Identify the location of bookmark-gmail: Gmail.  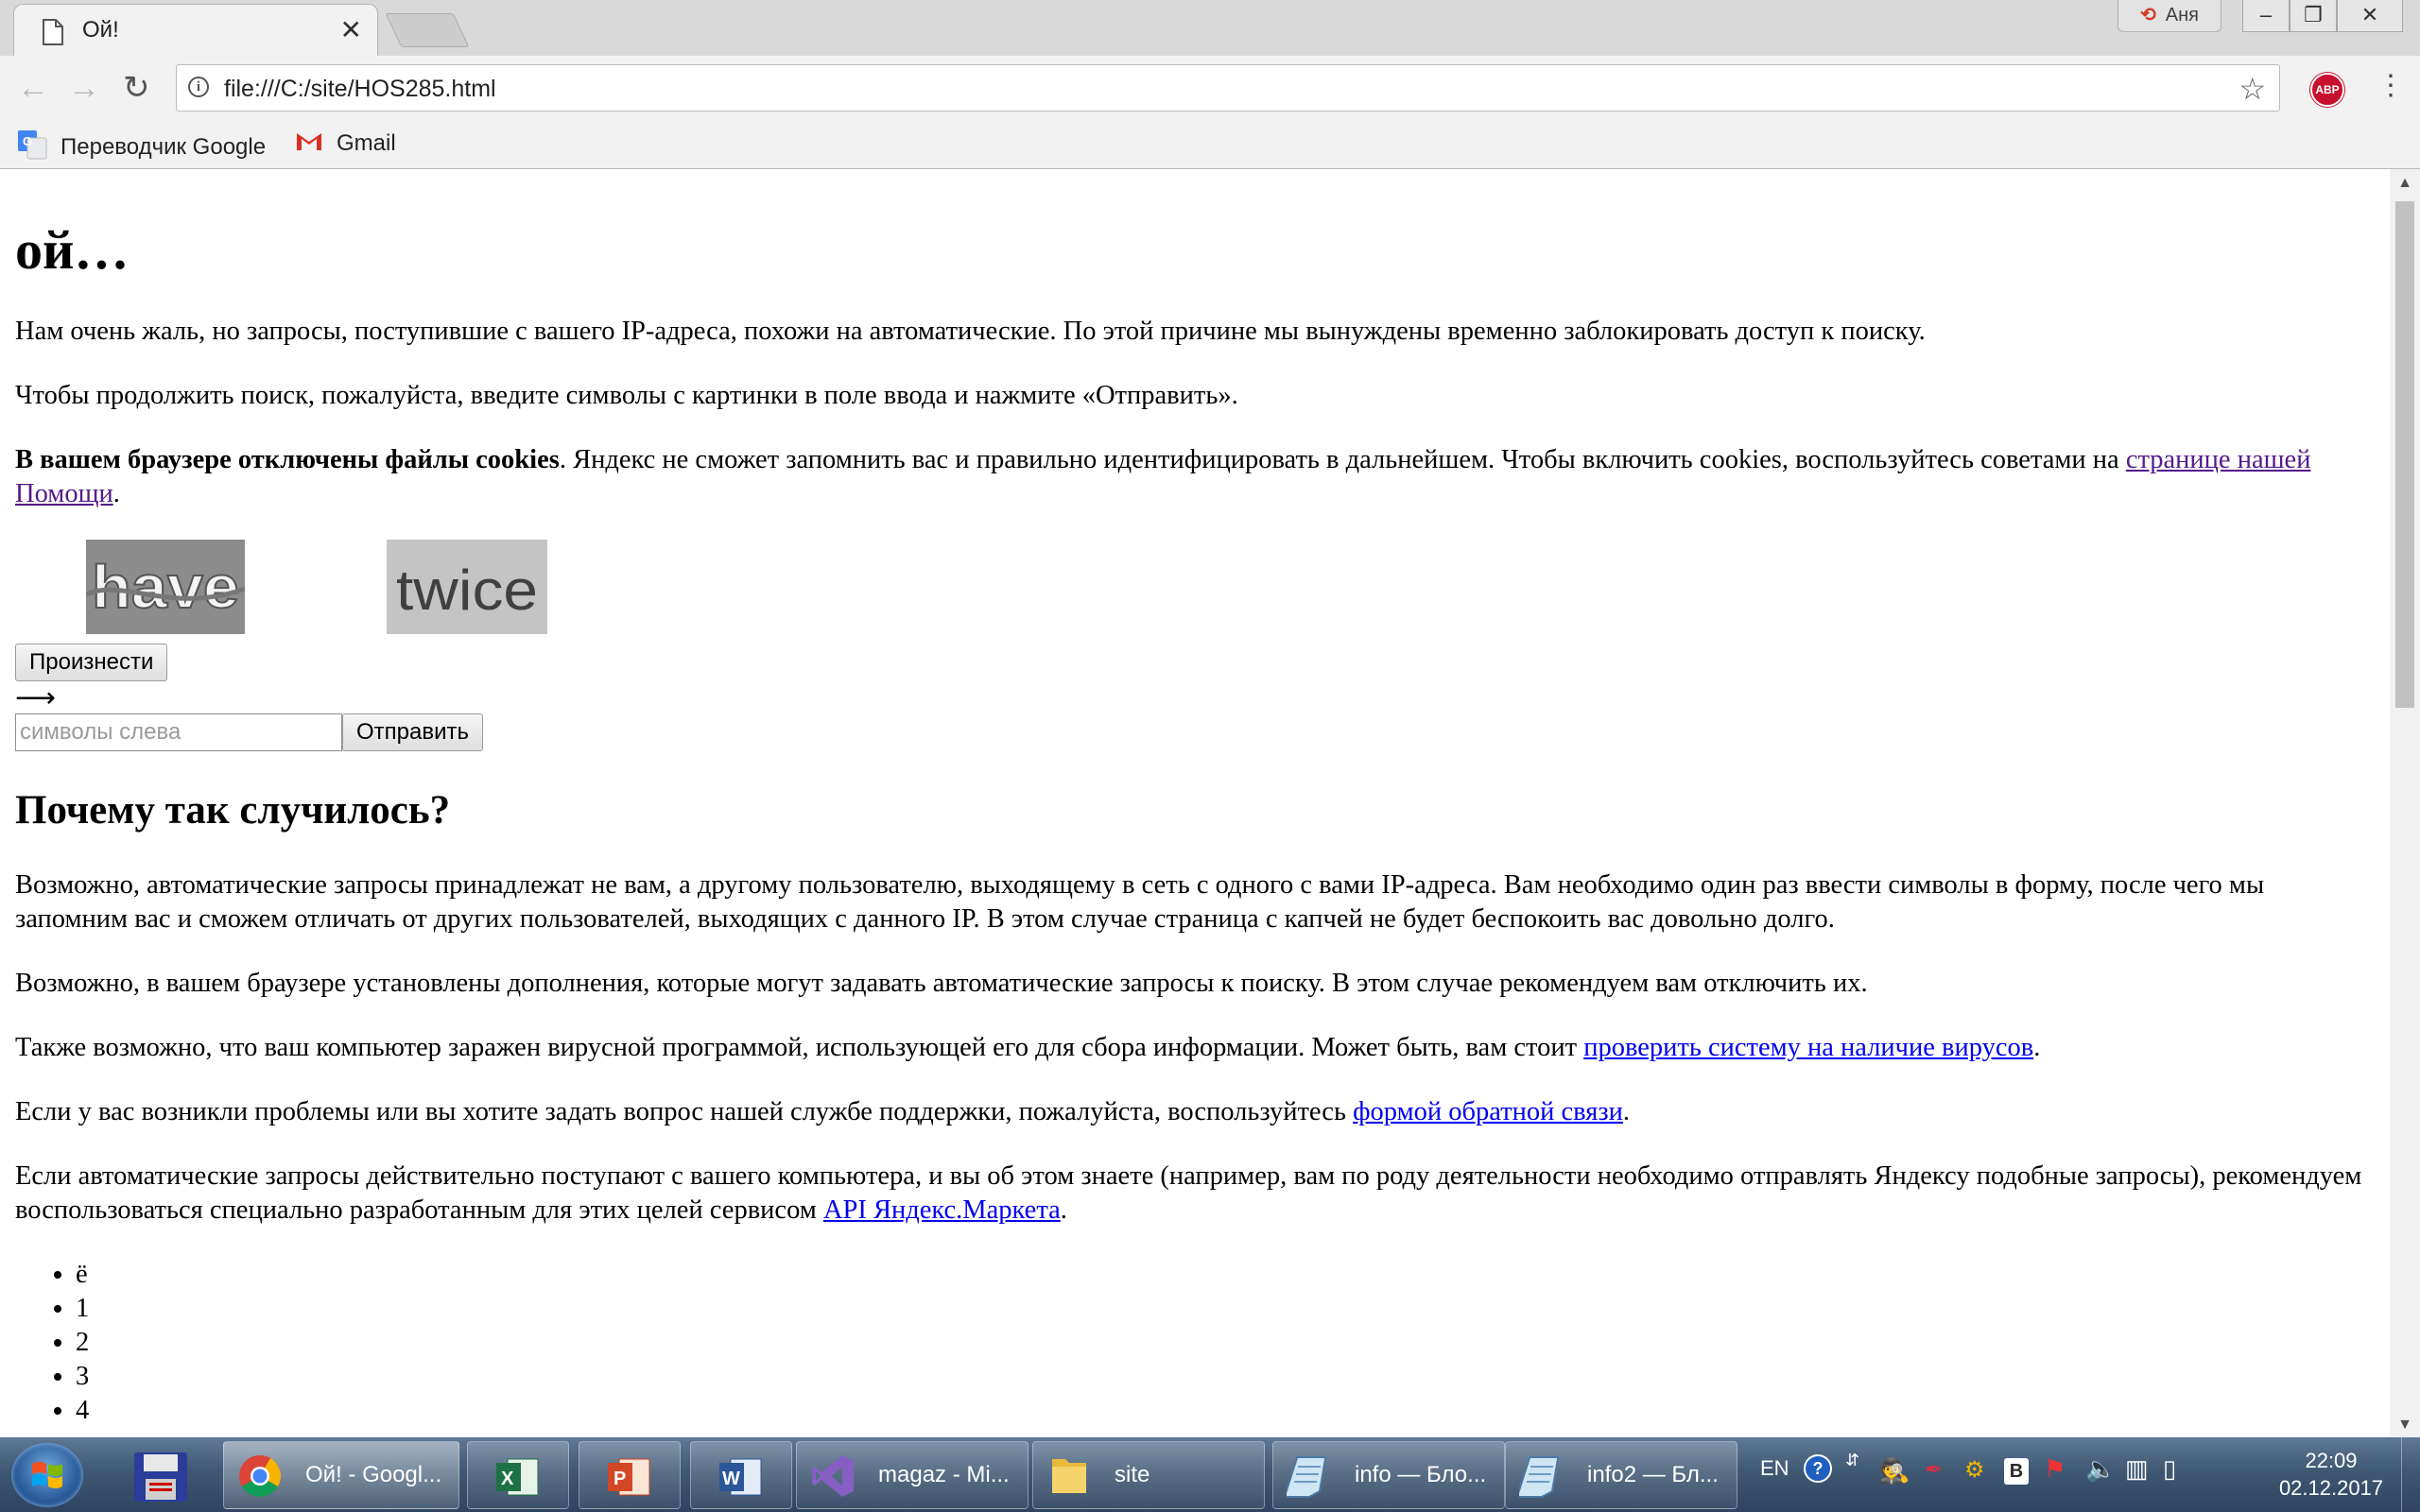
(345, 144).